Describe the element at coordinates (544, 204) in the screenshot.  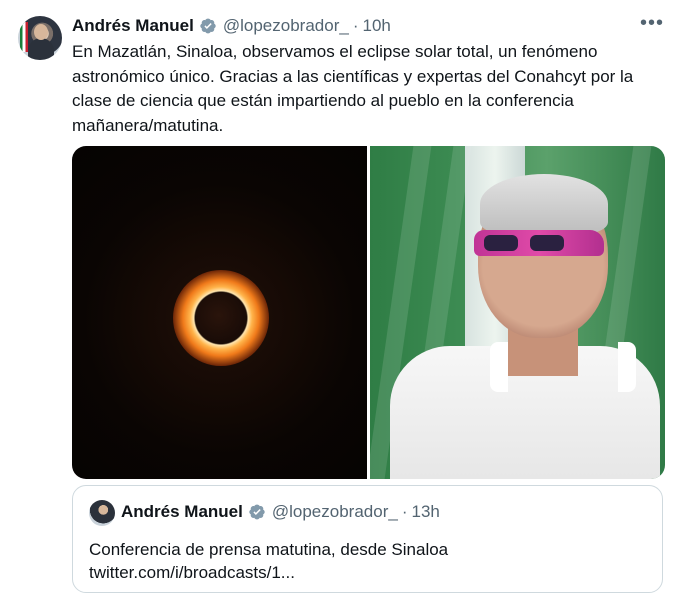
I see `gray-hair` at that location.